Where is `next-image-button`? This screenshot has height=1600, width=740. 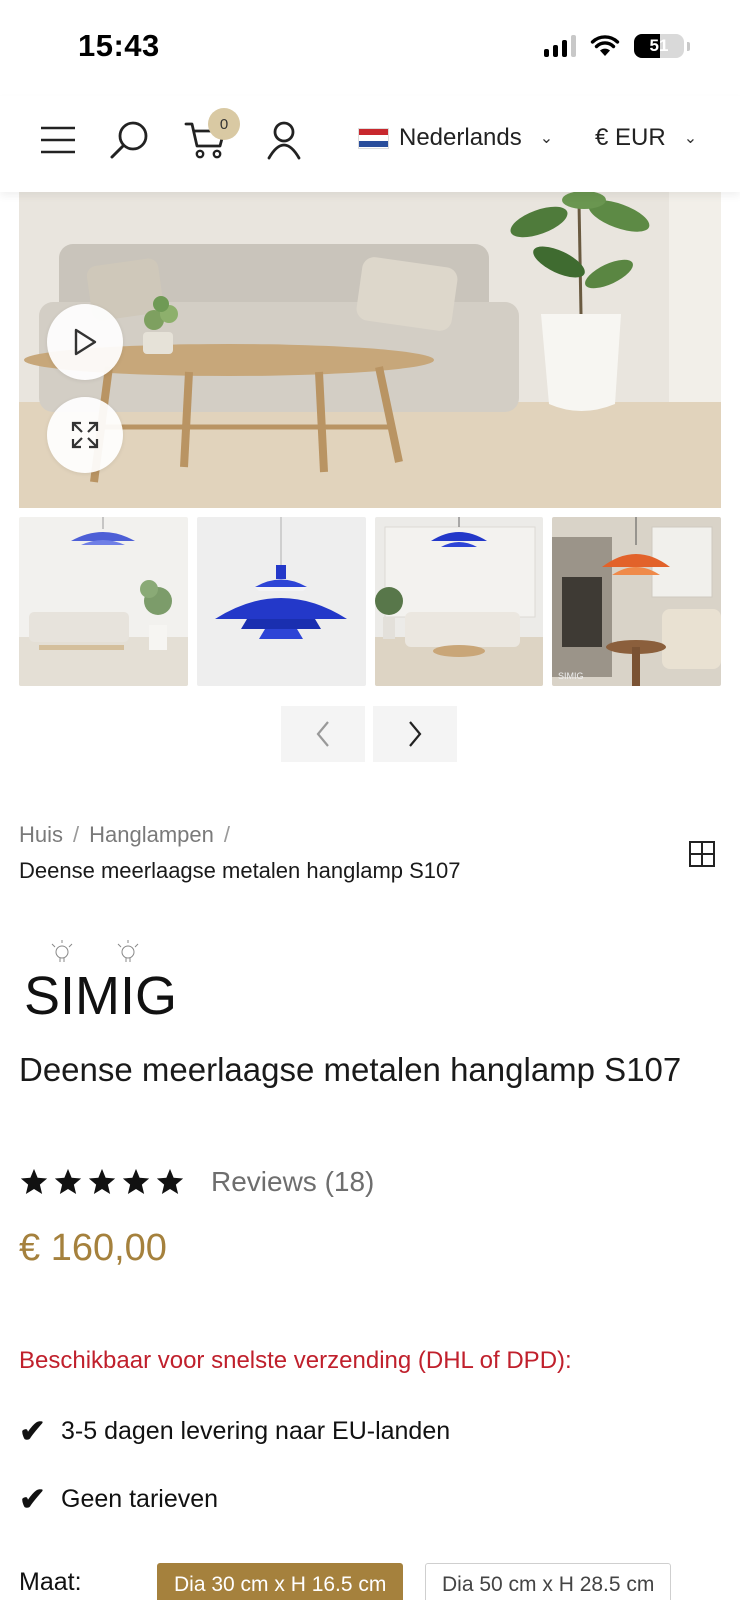 next-image-button is located at coordinates (415, 734).